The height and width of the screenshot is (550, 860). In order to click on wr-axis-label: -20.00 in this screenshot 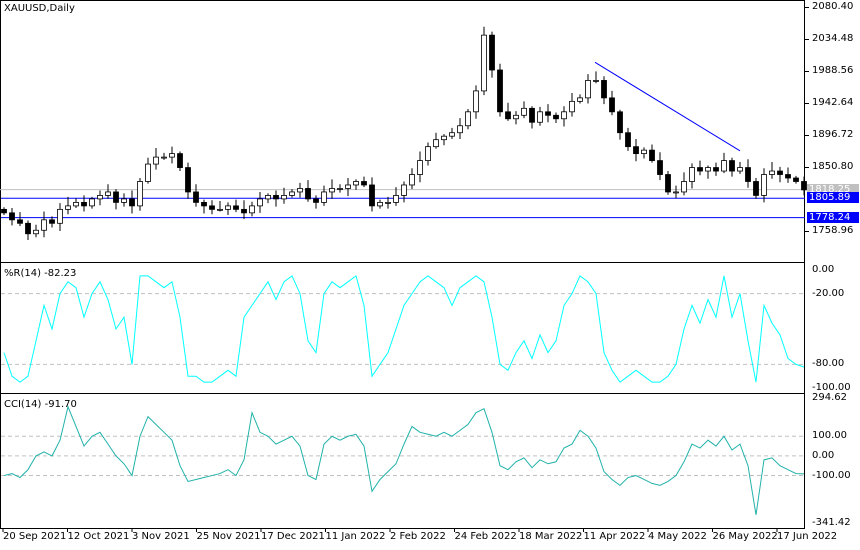, I will do `click(828, 293)`.